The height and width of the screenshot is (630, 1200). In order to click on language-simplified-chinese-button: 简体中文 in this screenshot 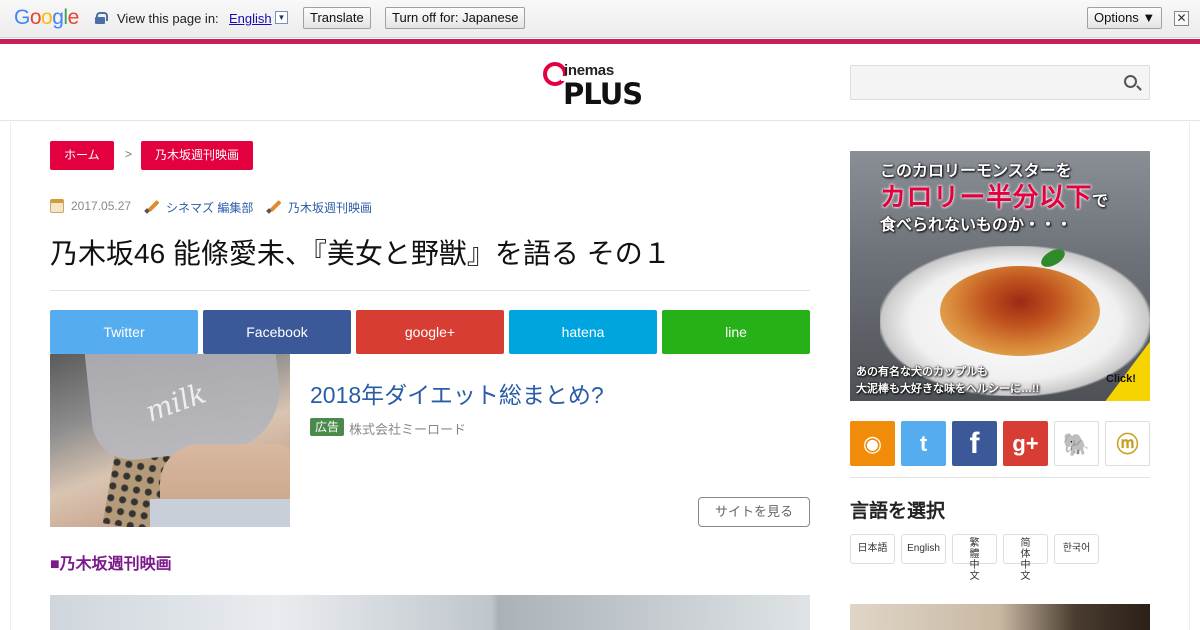, I will do `click(1025, 558)`.